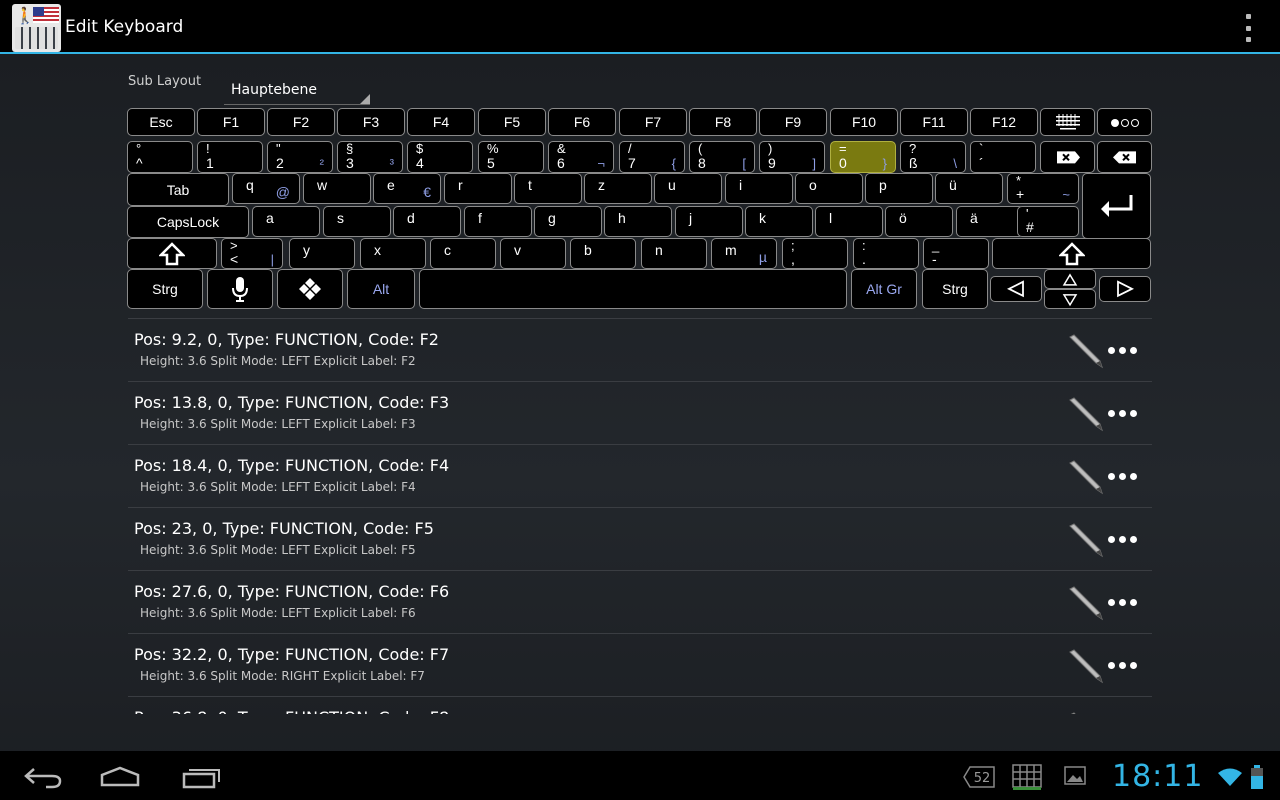  Describe the element at coordinates (301, 122) in the screenshot. I see `key-f2: F2` at that location.